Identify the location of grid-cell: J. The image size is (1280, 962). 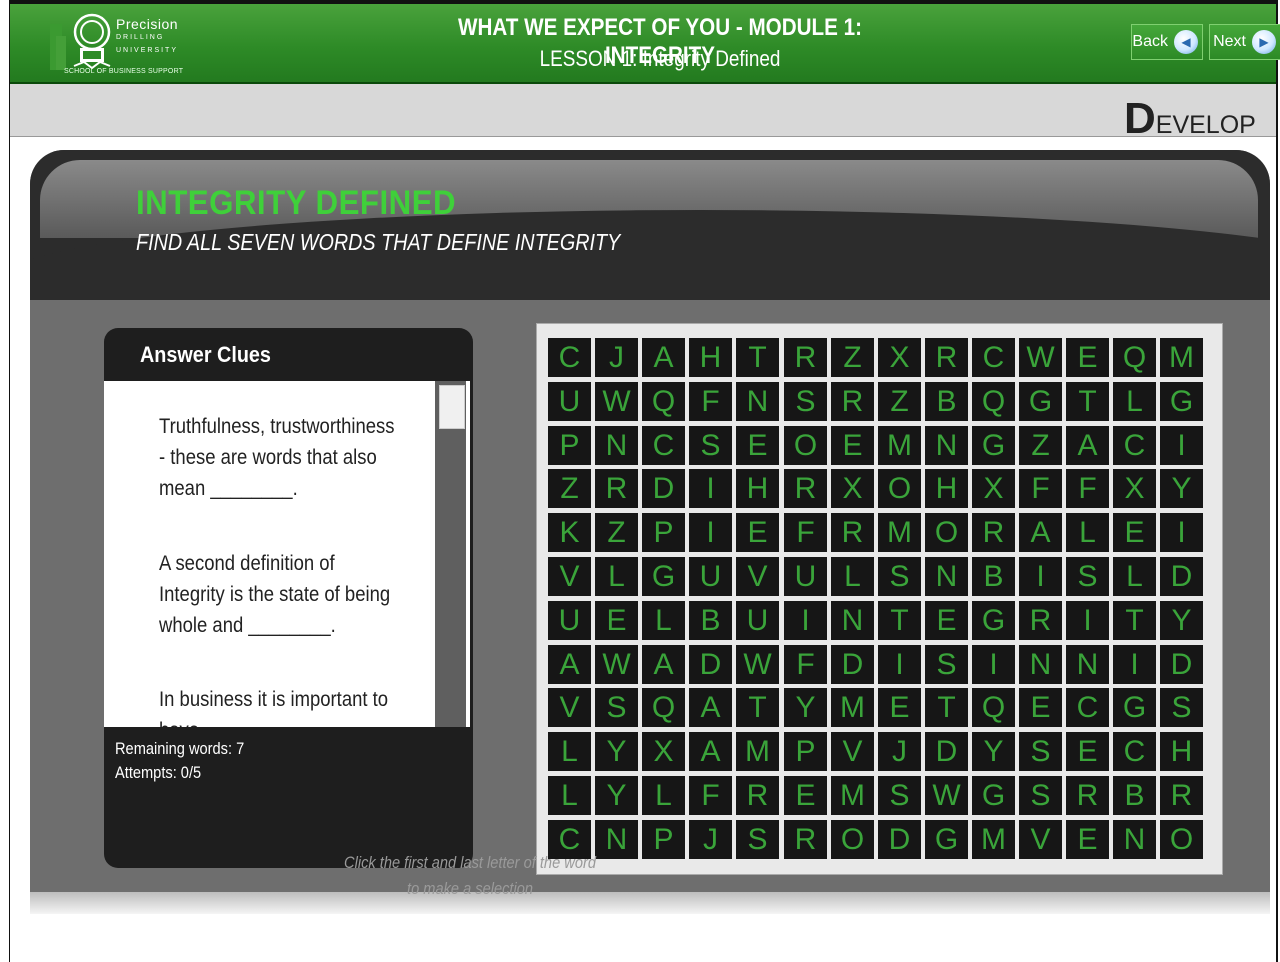
(616, 357).